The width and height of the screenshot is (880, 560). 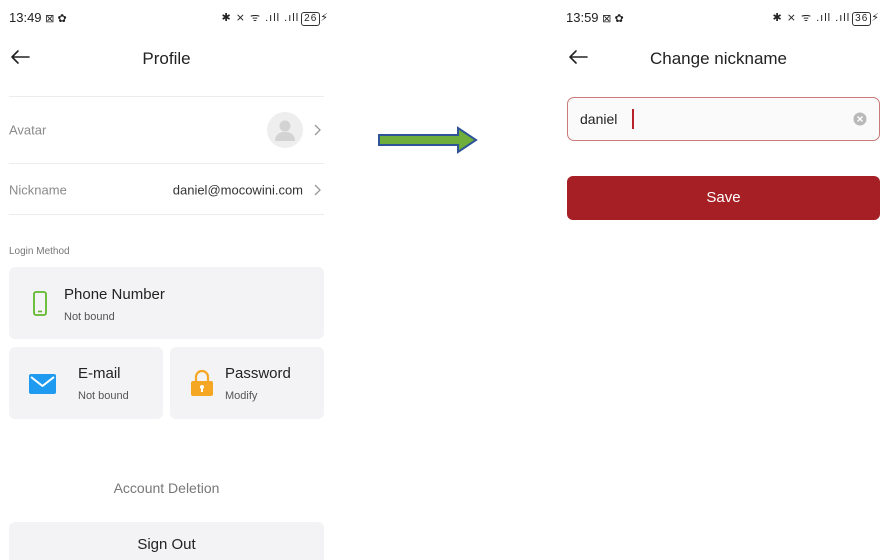 What do you see at coordinates (166, 303) in the screenshot?
I see `phone-number-card: Phone Number Not bound` at bounding box center [166, 303].